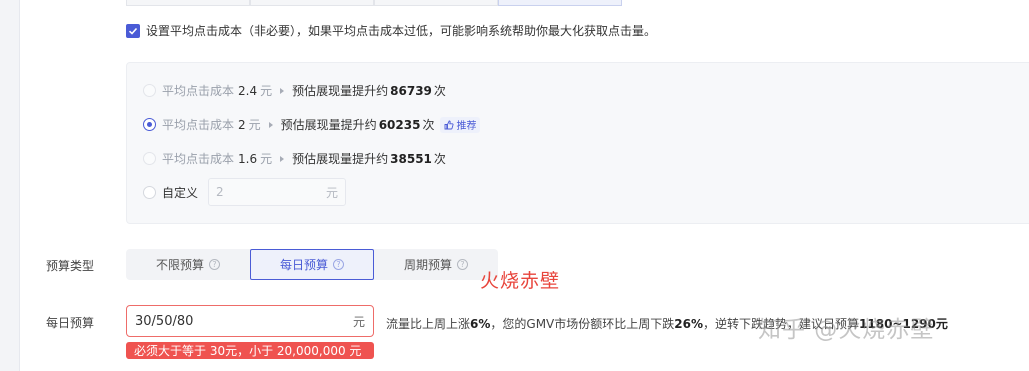  What do you see at coordinates (10, 185) in the screenshot?
I see `left-panel-edge` at bounding box center [10, 185].